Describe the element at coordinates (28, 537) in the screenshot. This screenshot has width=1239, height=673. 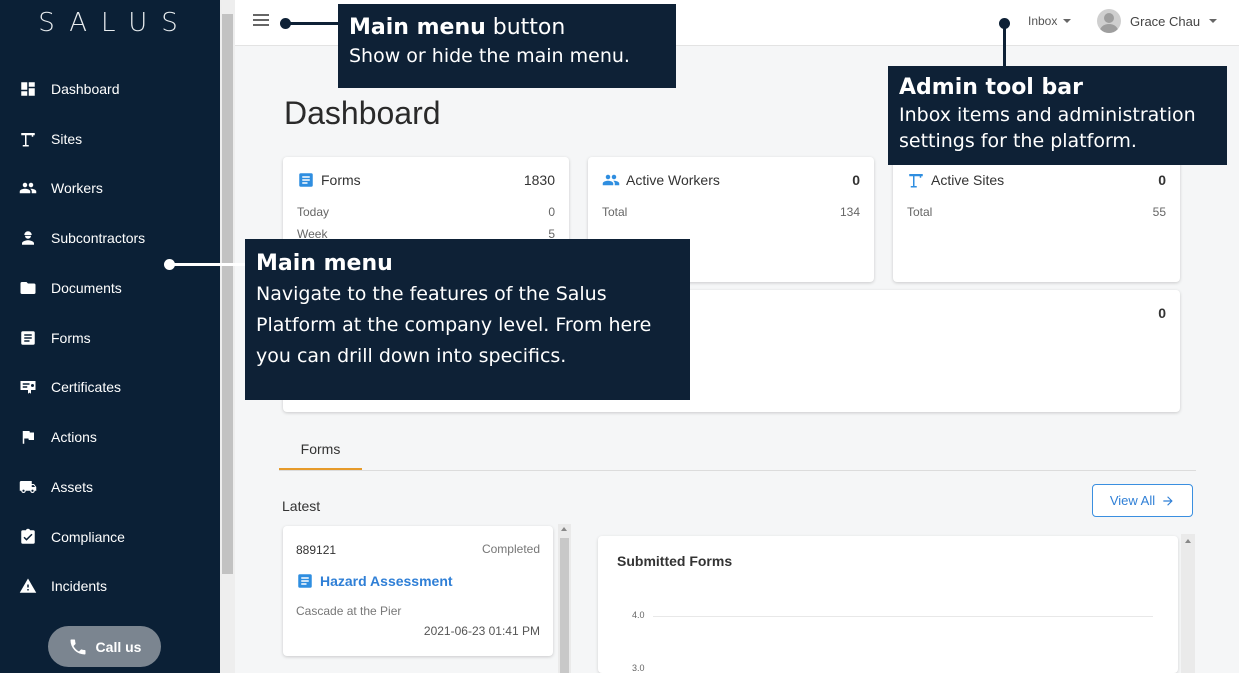
I see `clipboard-check-icon` at that location.